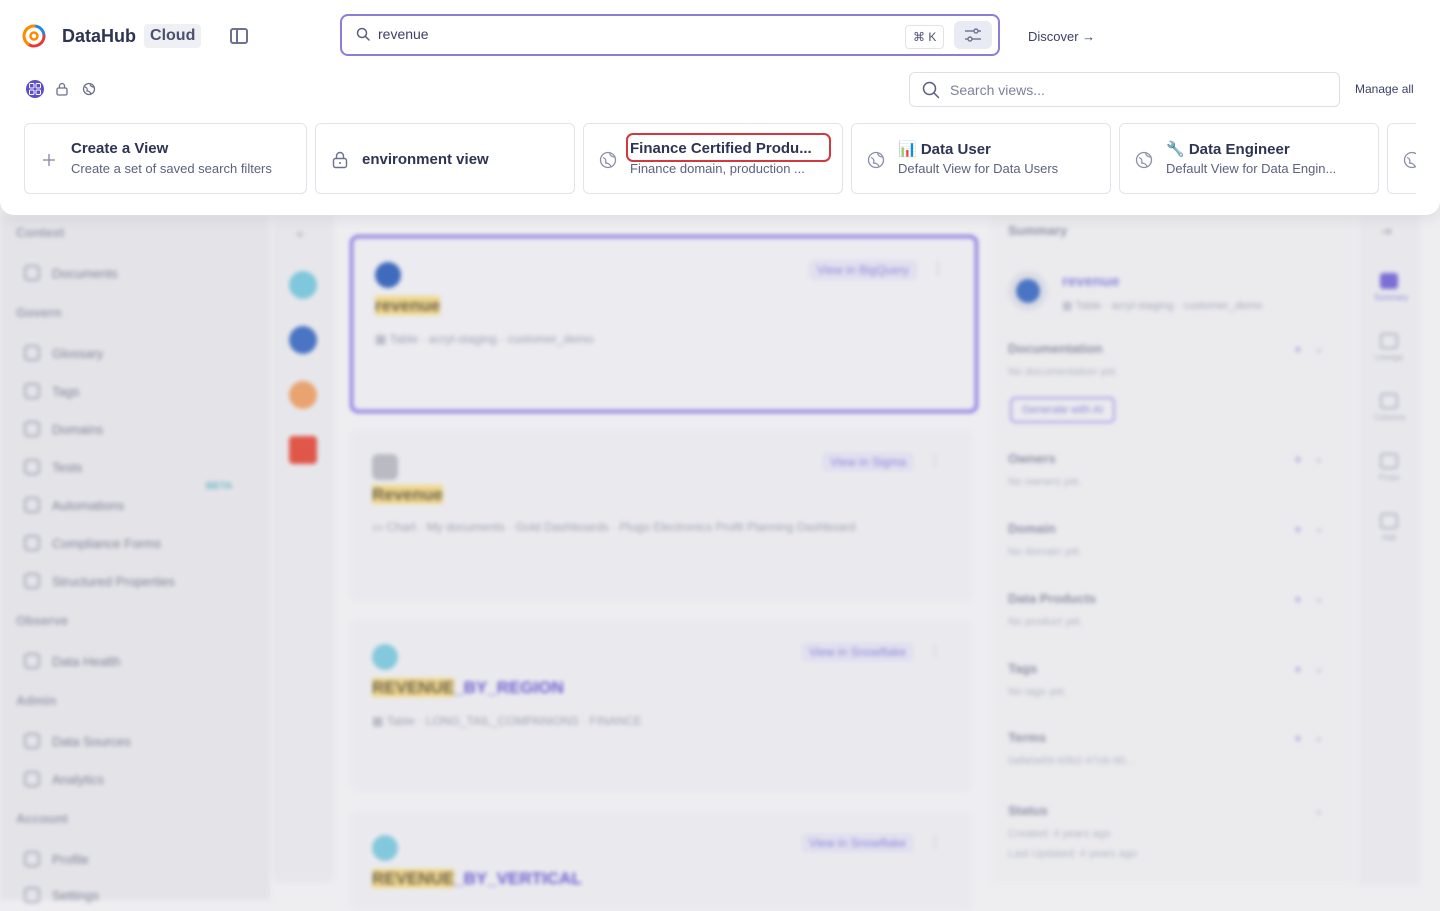 The width and height of the screenshot is (1440, 911). I want to click on view-card-description: Default View for Data Users, so click(978, 168).